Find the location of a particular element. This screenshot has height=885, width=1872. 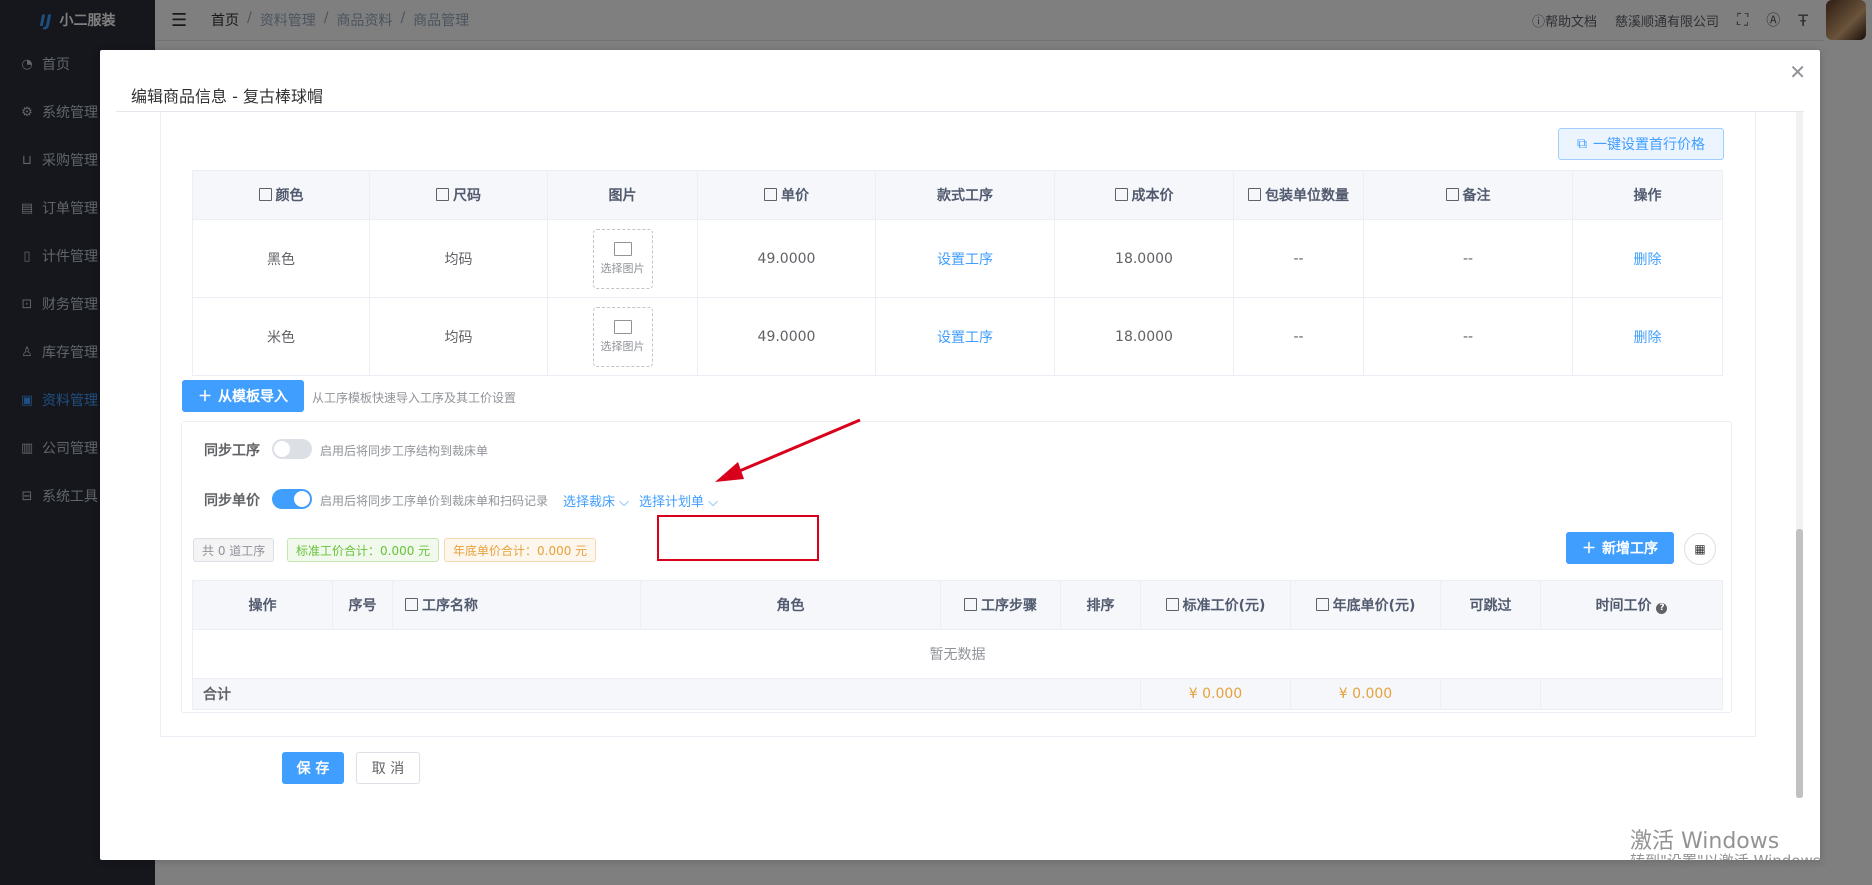

col-header-order: 排序 is located at coordinates (1100, 605).